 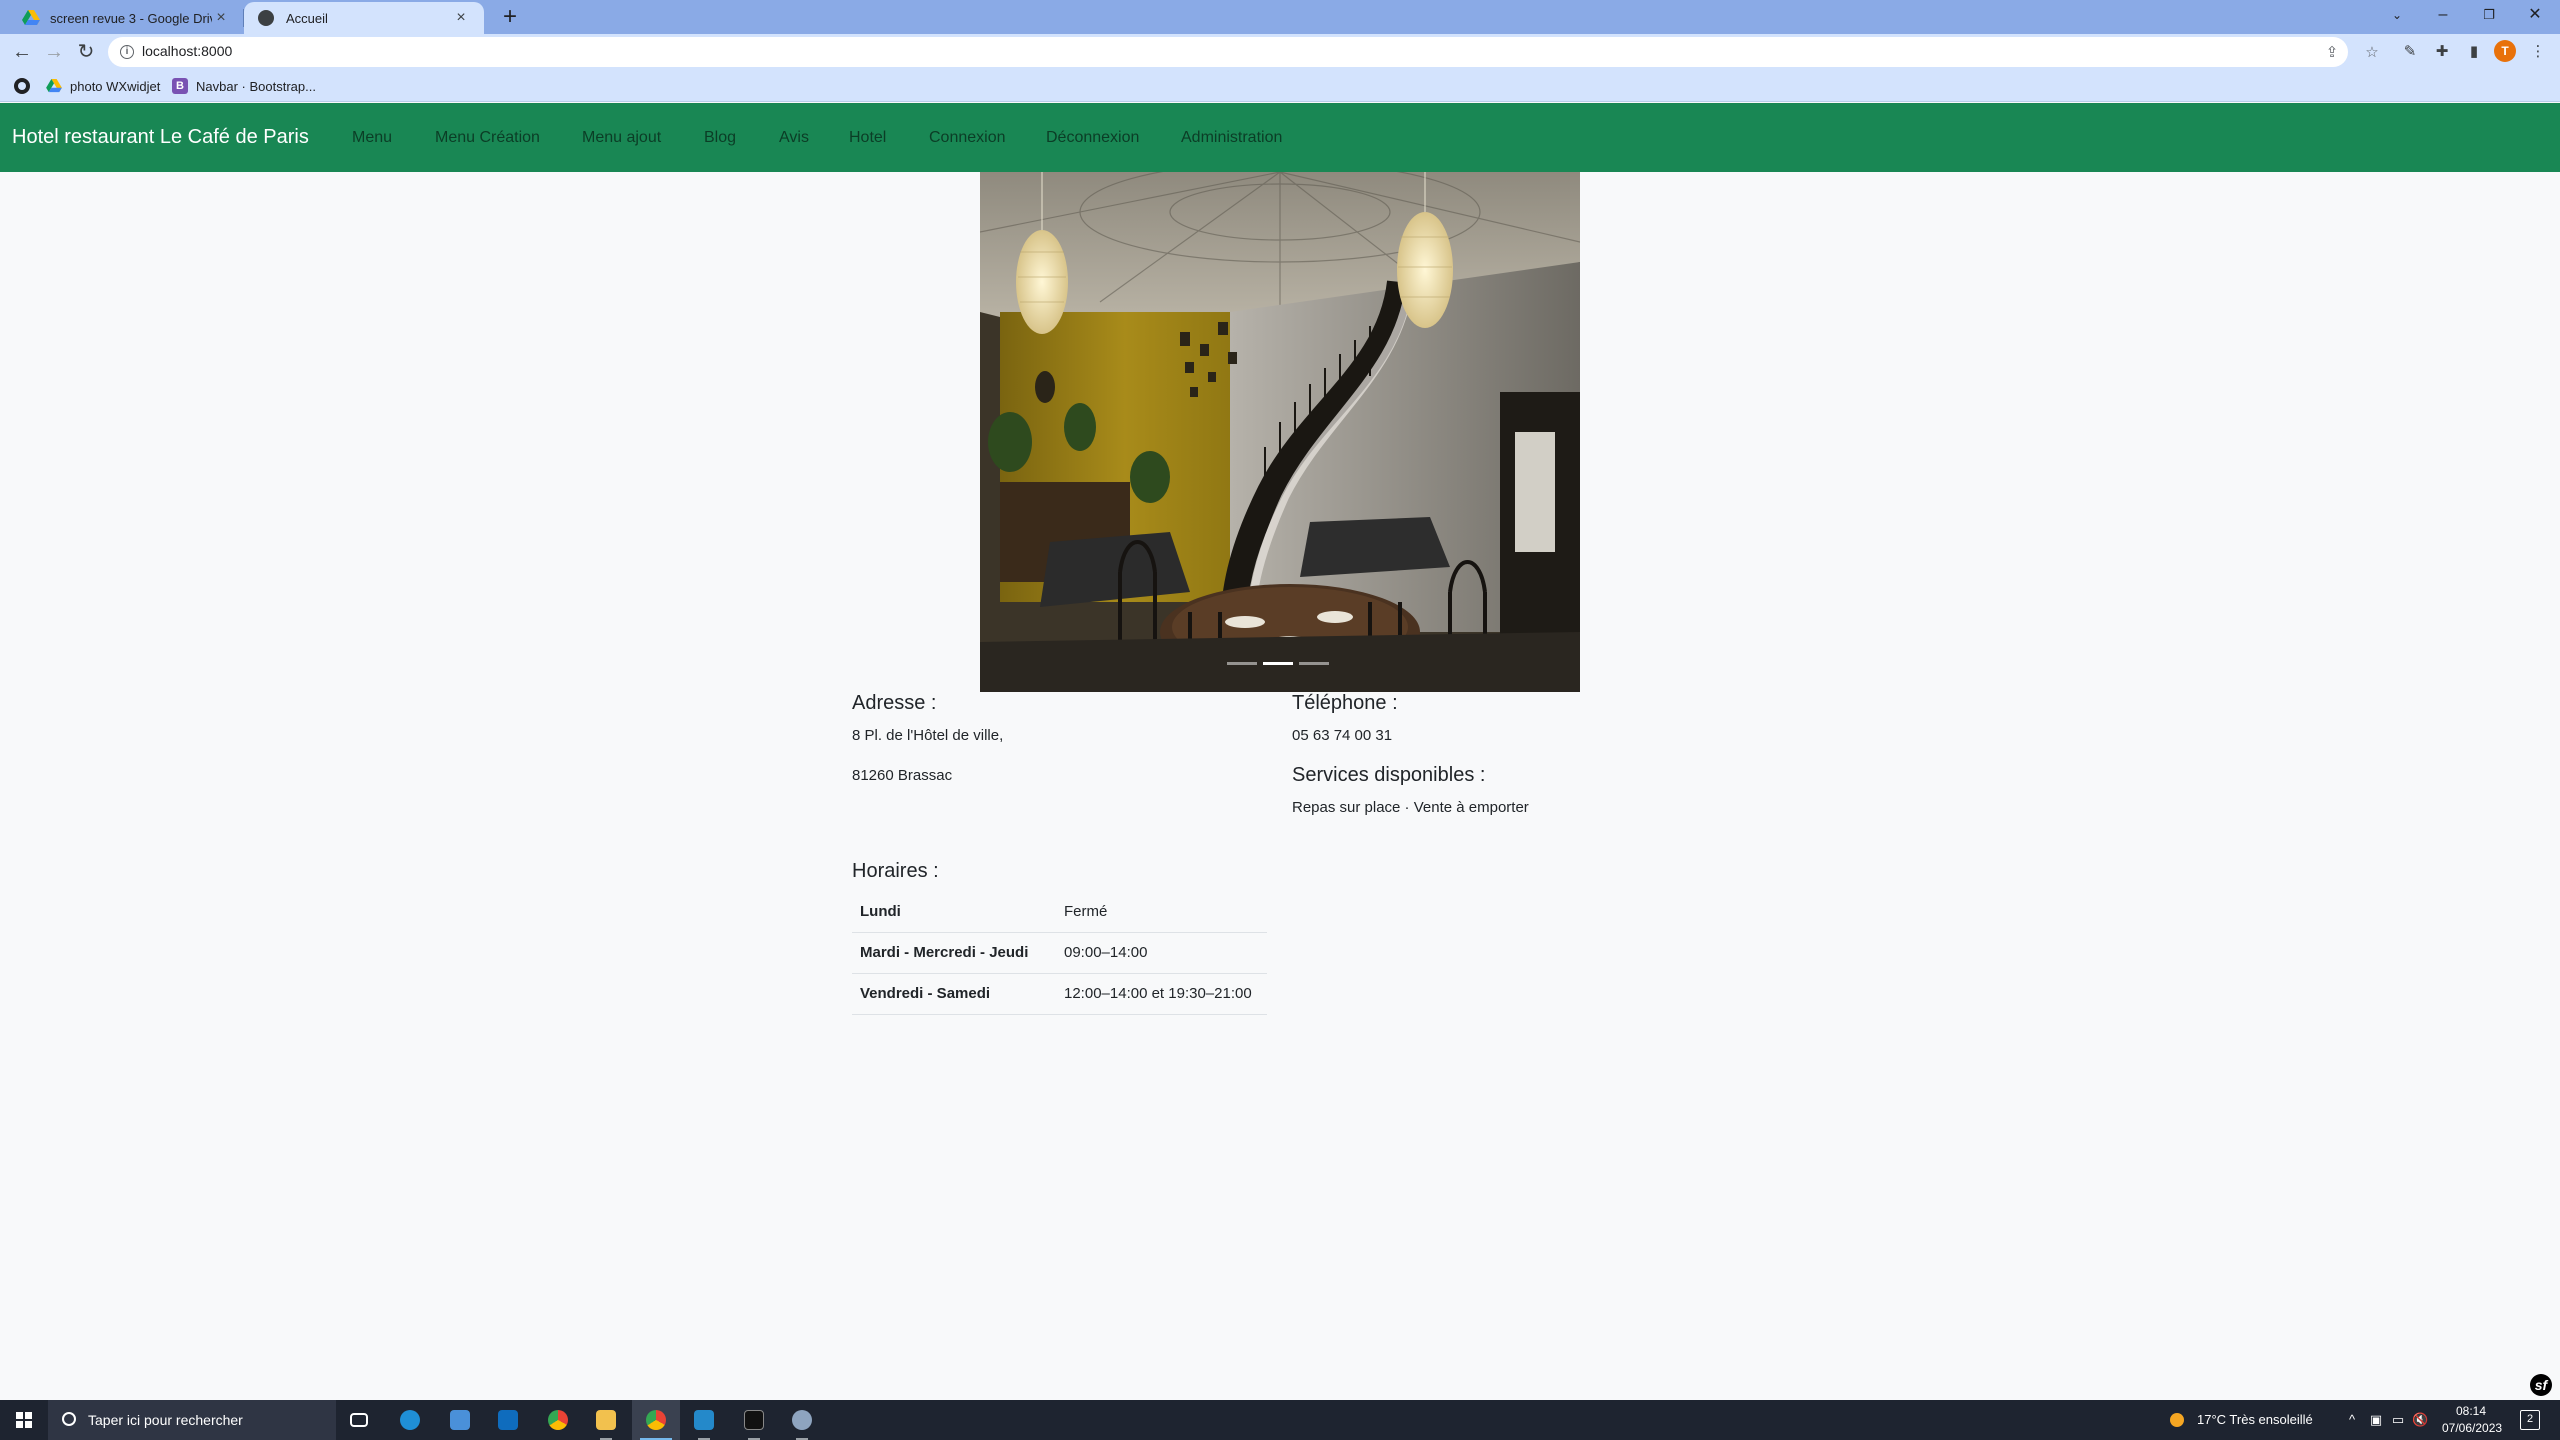 What do you see at coordinates (54, 52) in the screenshot?
I see `forward-arrow-icon: →` at bounding box center [54, 52].